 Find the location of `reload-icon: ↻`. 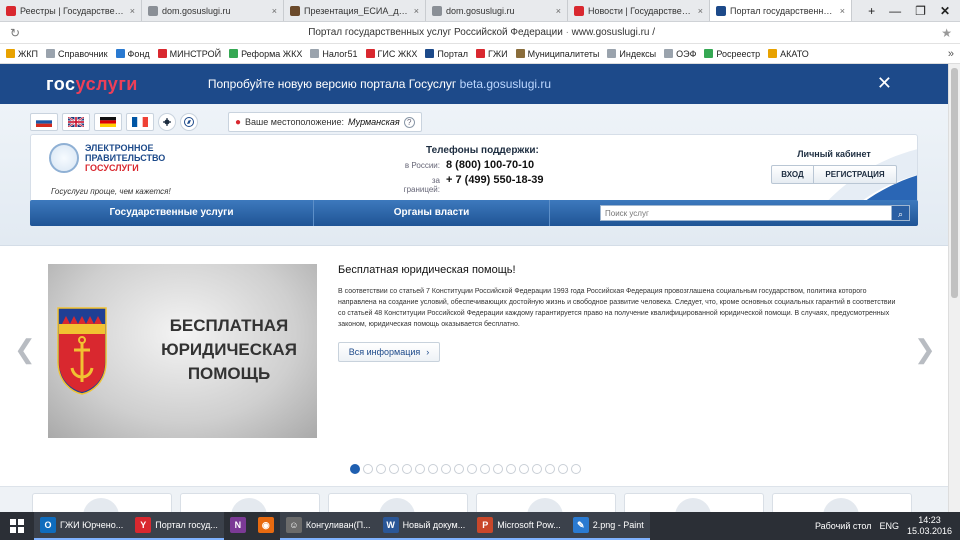

reload-icon: ↻ is located at coordinates (15, 33).